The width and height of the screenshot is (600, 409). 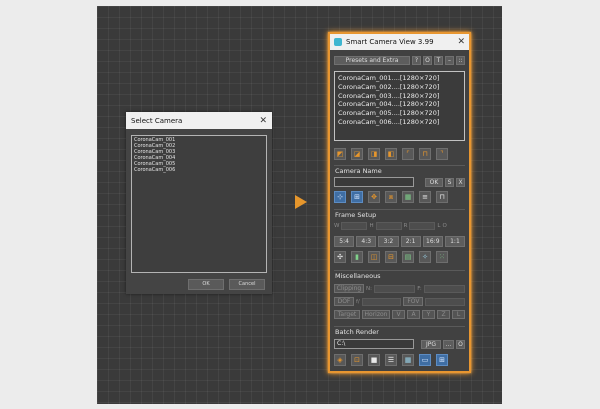 I want to click on camera-name-heading: Camera Name, so click(x=358, y=171).